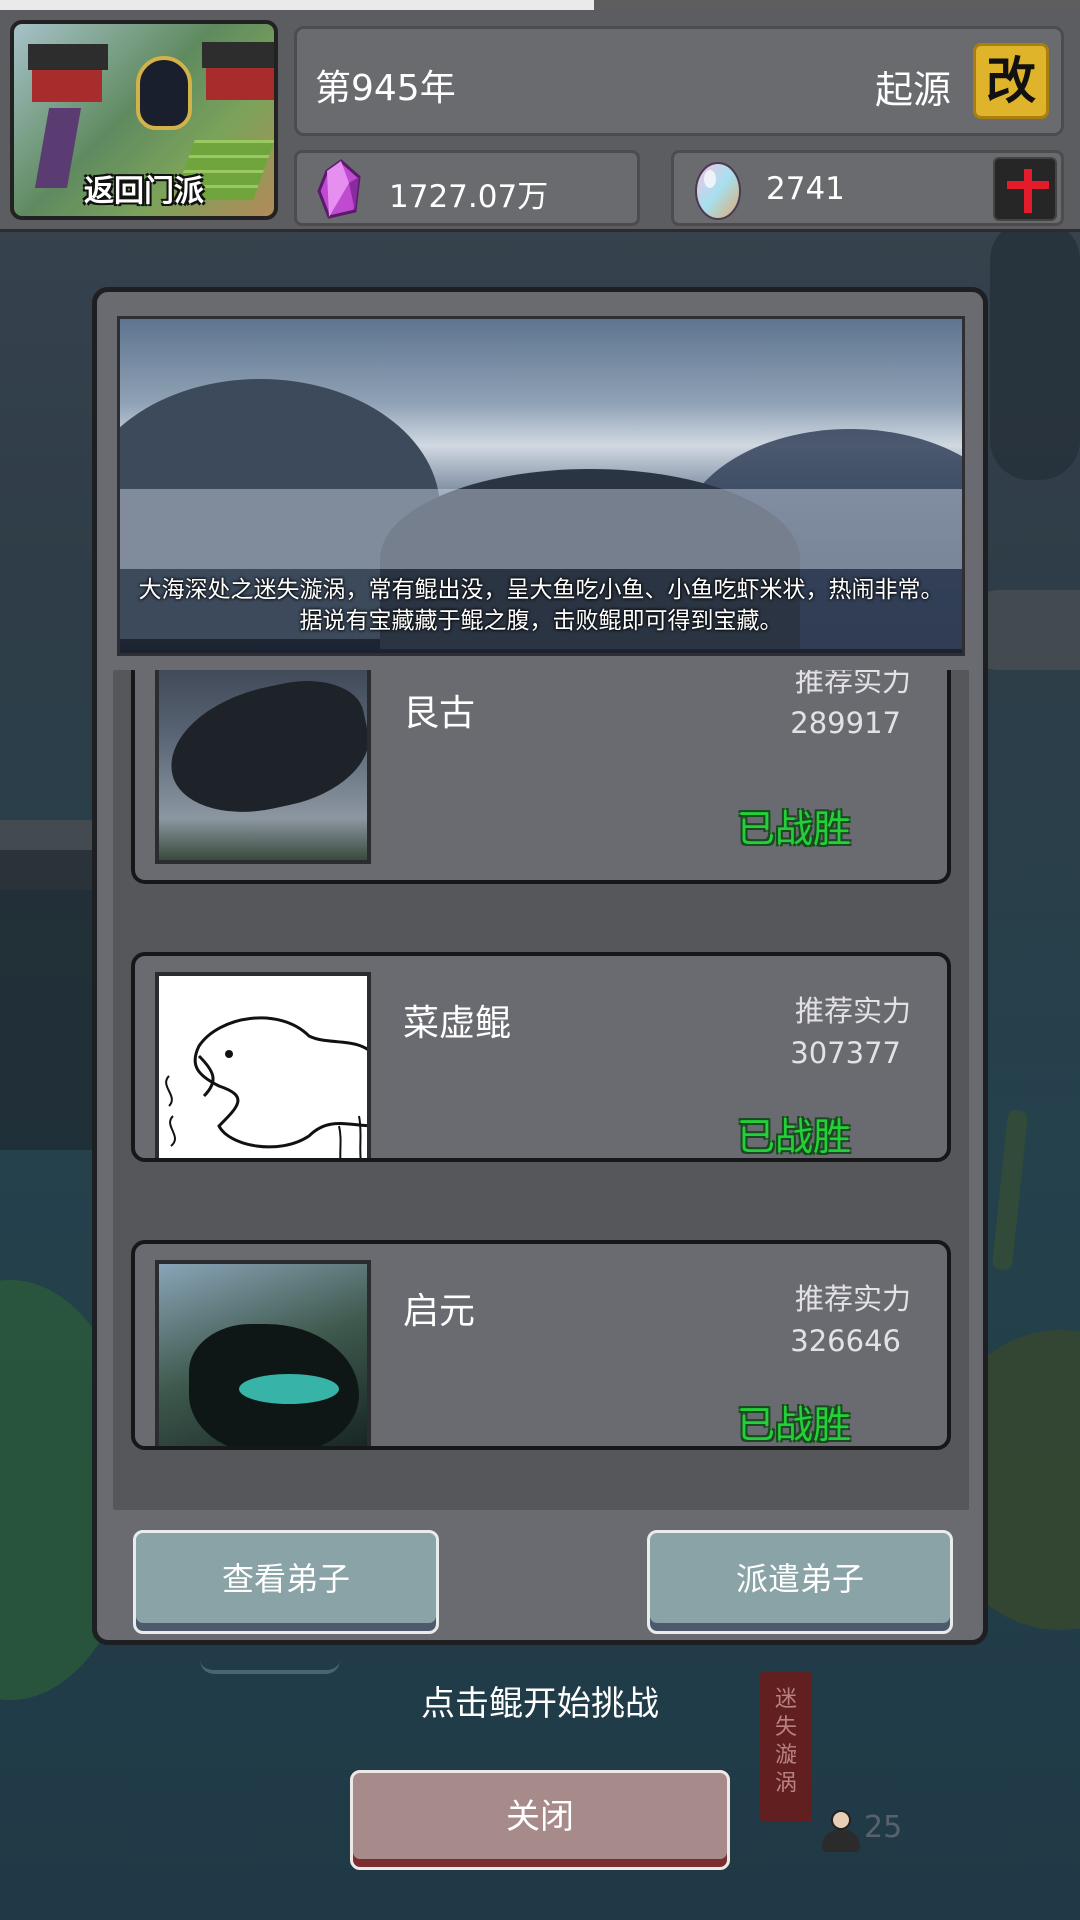  I want to click on spirit-stone-resource: 1727.07万, so click(467, 188).